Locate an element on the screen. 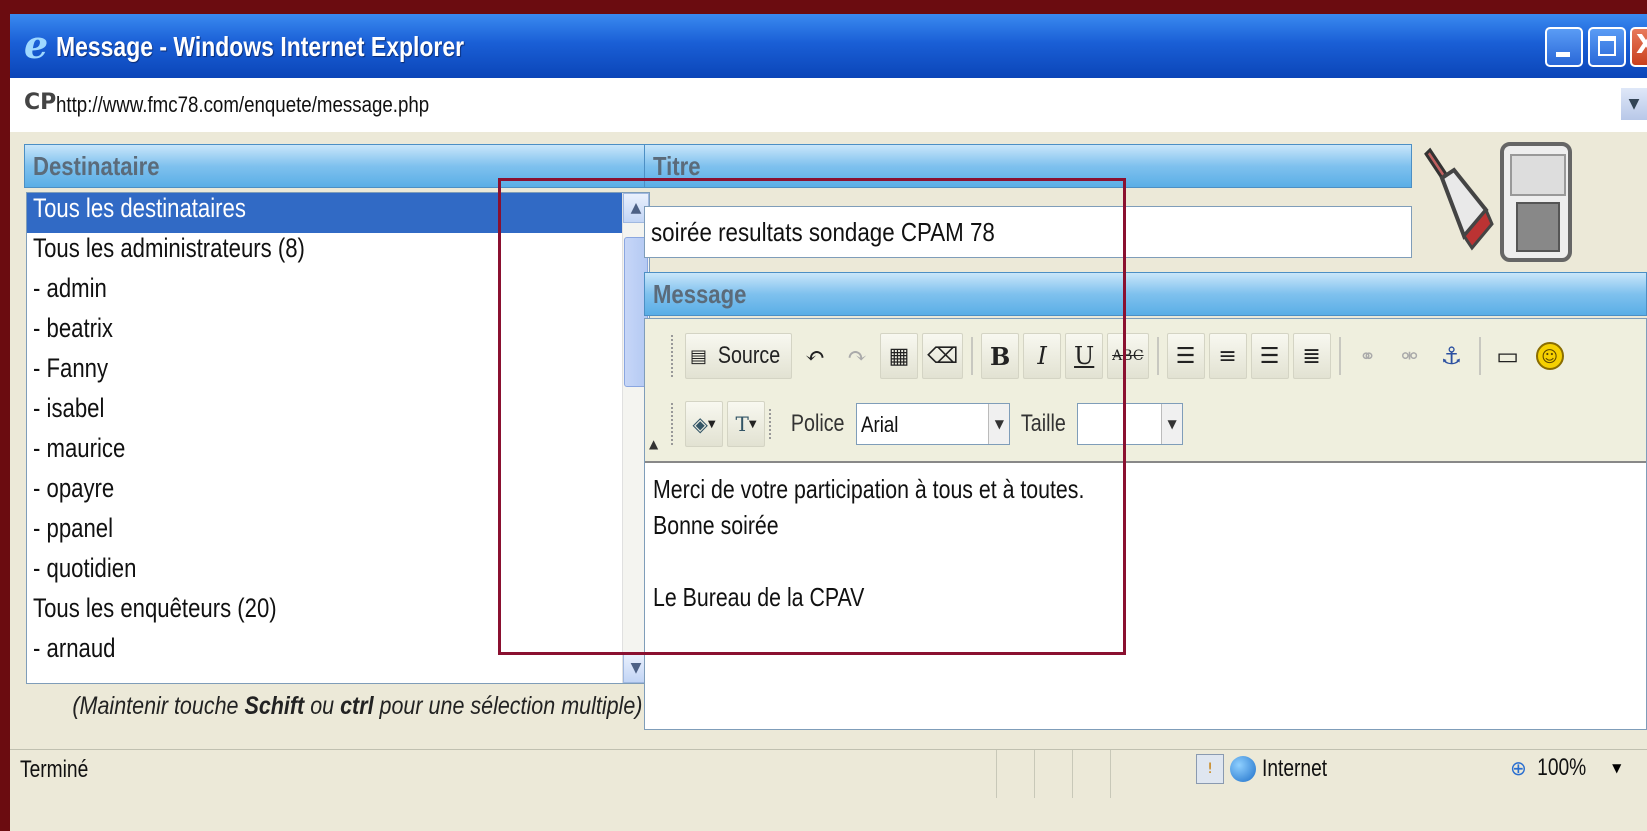 Image resolution: width=1647 pixels, height=831 pixels. internet-globe-icon is located at coordinates (1243, 769).